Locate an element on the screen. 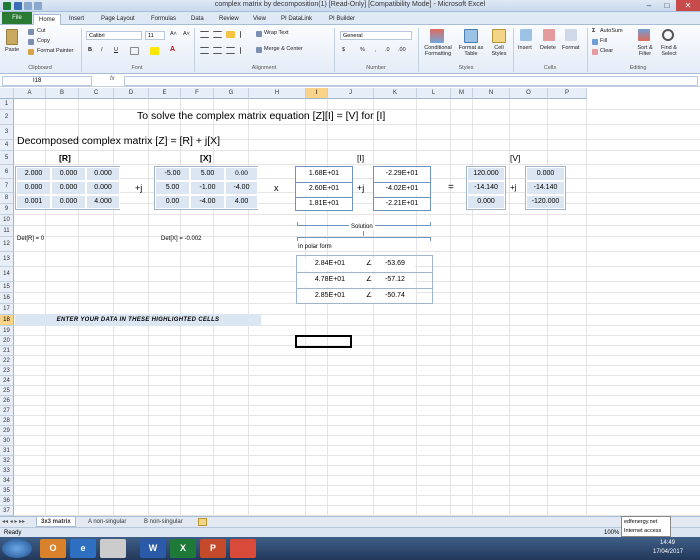  r-cell: 0.001 is located at coordinates (33, 202).